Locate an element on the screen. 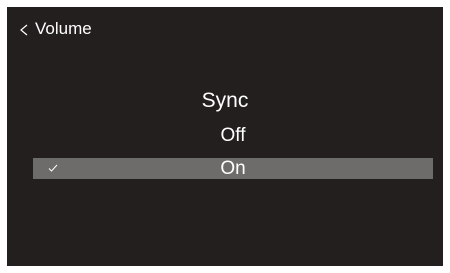 The image size is (450, 273). option-on: On is located at coordinates (233, 168).